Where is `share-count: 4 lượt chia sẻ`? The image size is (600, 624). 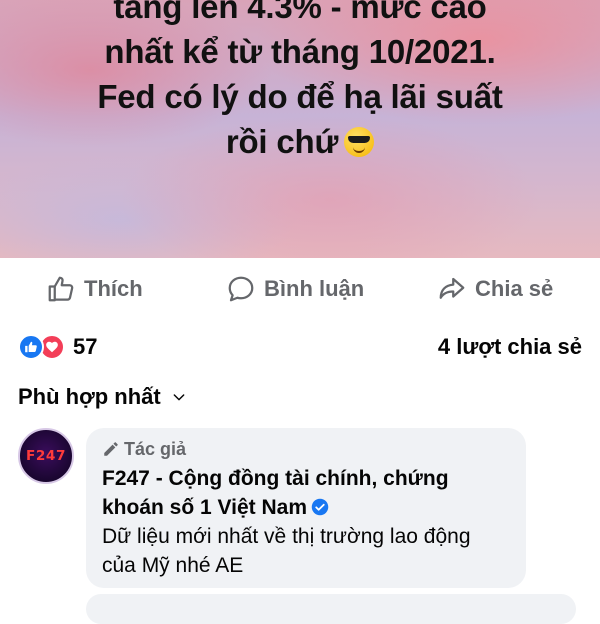 share-count: 4 lượt chia sẻ is located at coordinates (510, 347).